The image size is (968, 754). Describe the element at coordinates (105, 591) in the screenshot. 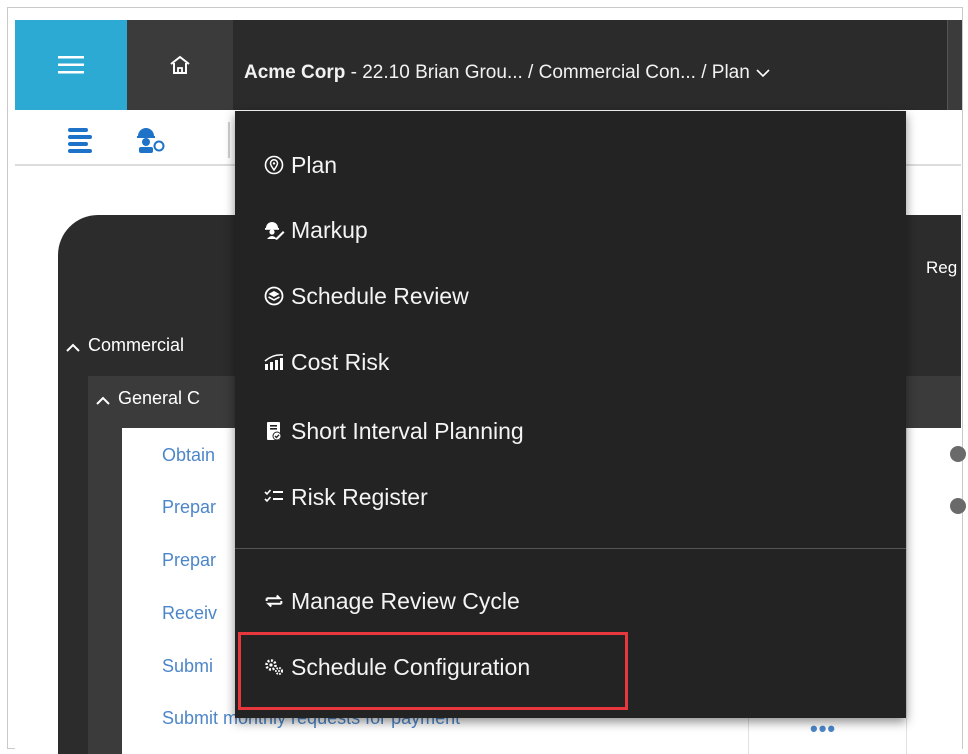

I see `indent-strip` at that location.